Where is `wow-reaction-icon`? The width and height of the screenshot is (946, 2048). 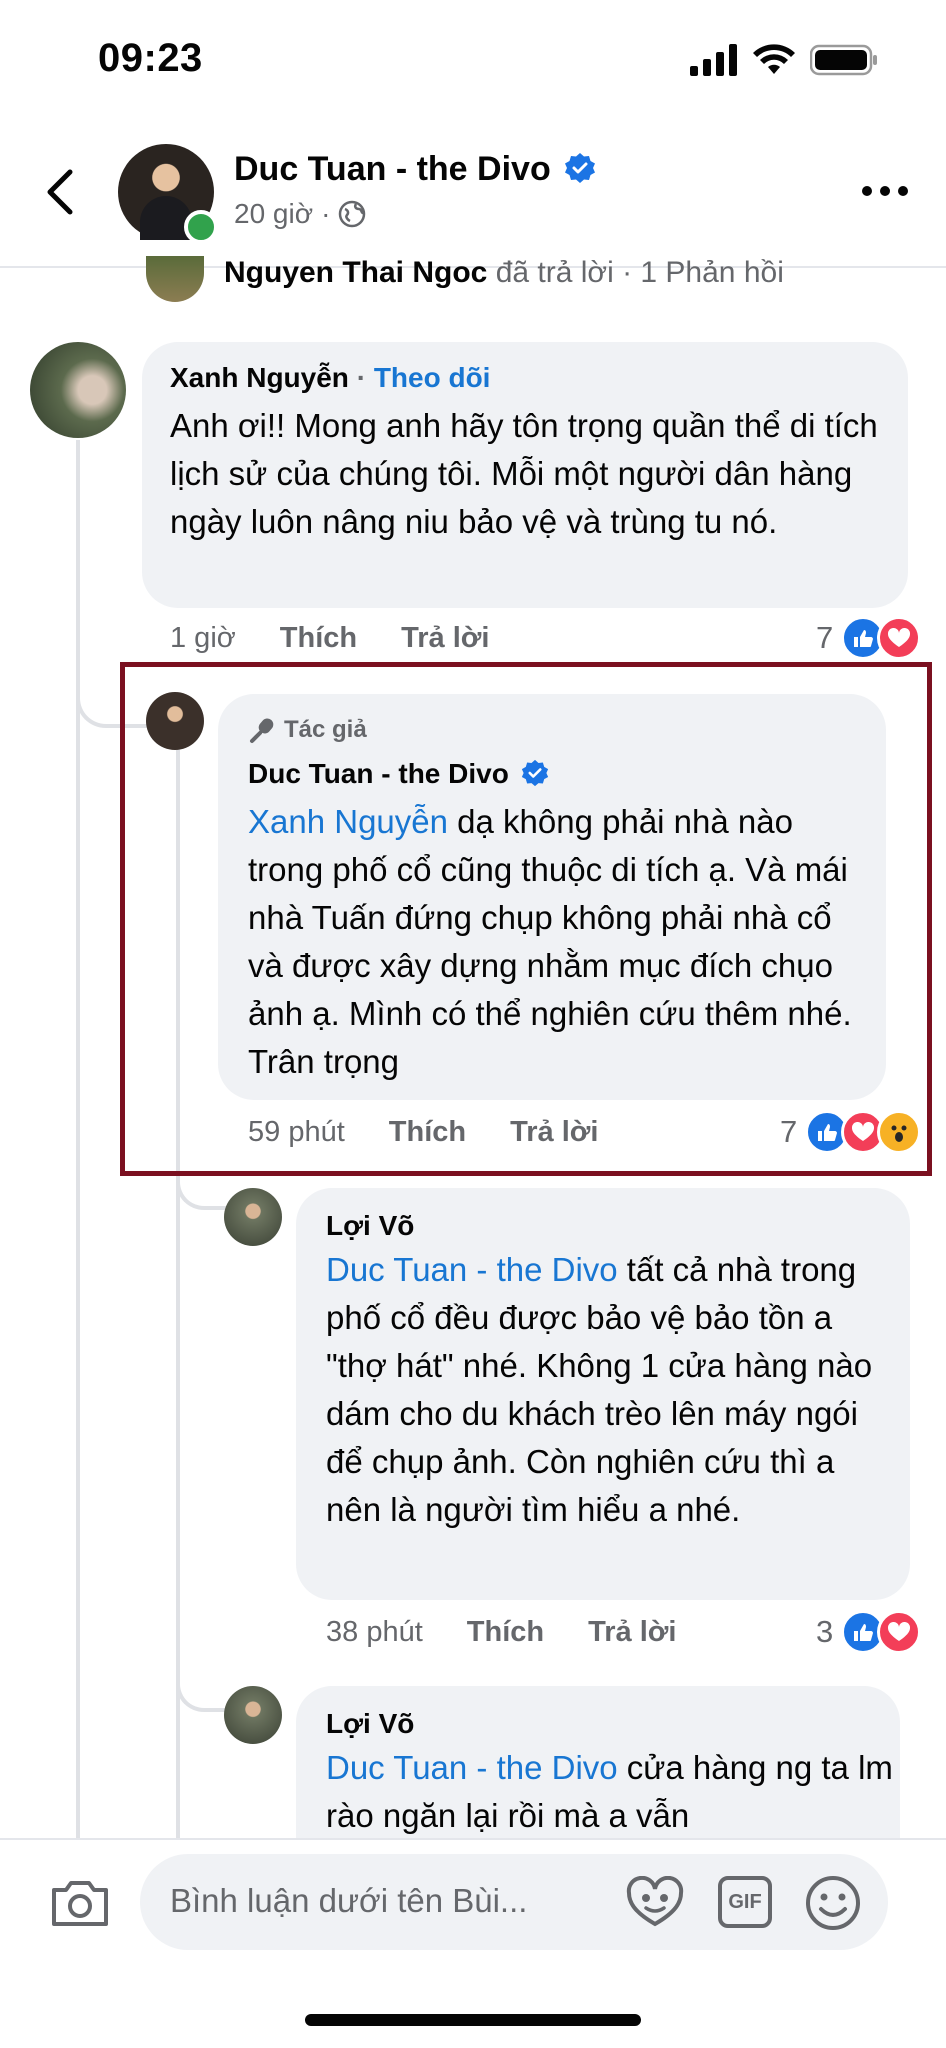 wow-reaction-icon is located at coordinates (899, 1132).